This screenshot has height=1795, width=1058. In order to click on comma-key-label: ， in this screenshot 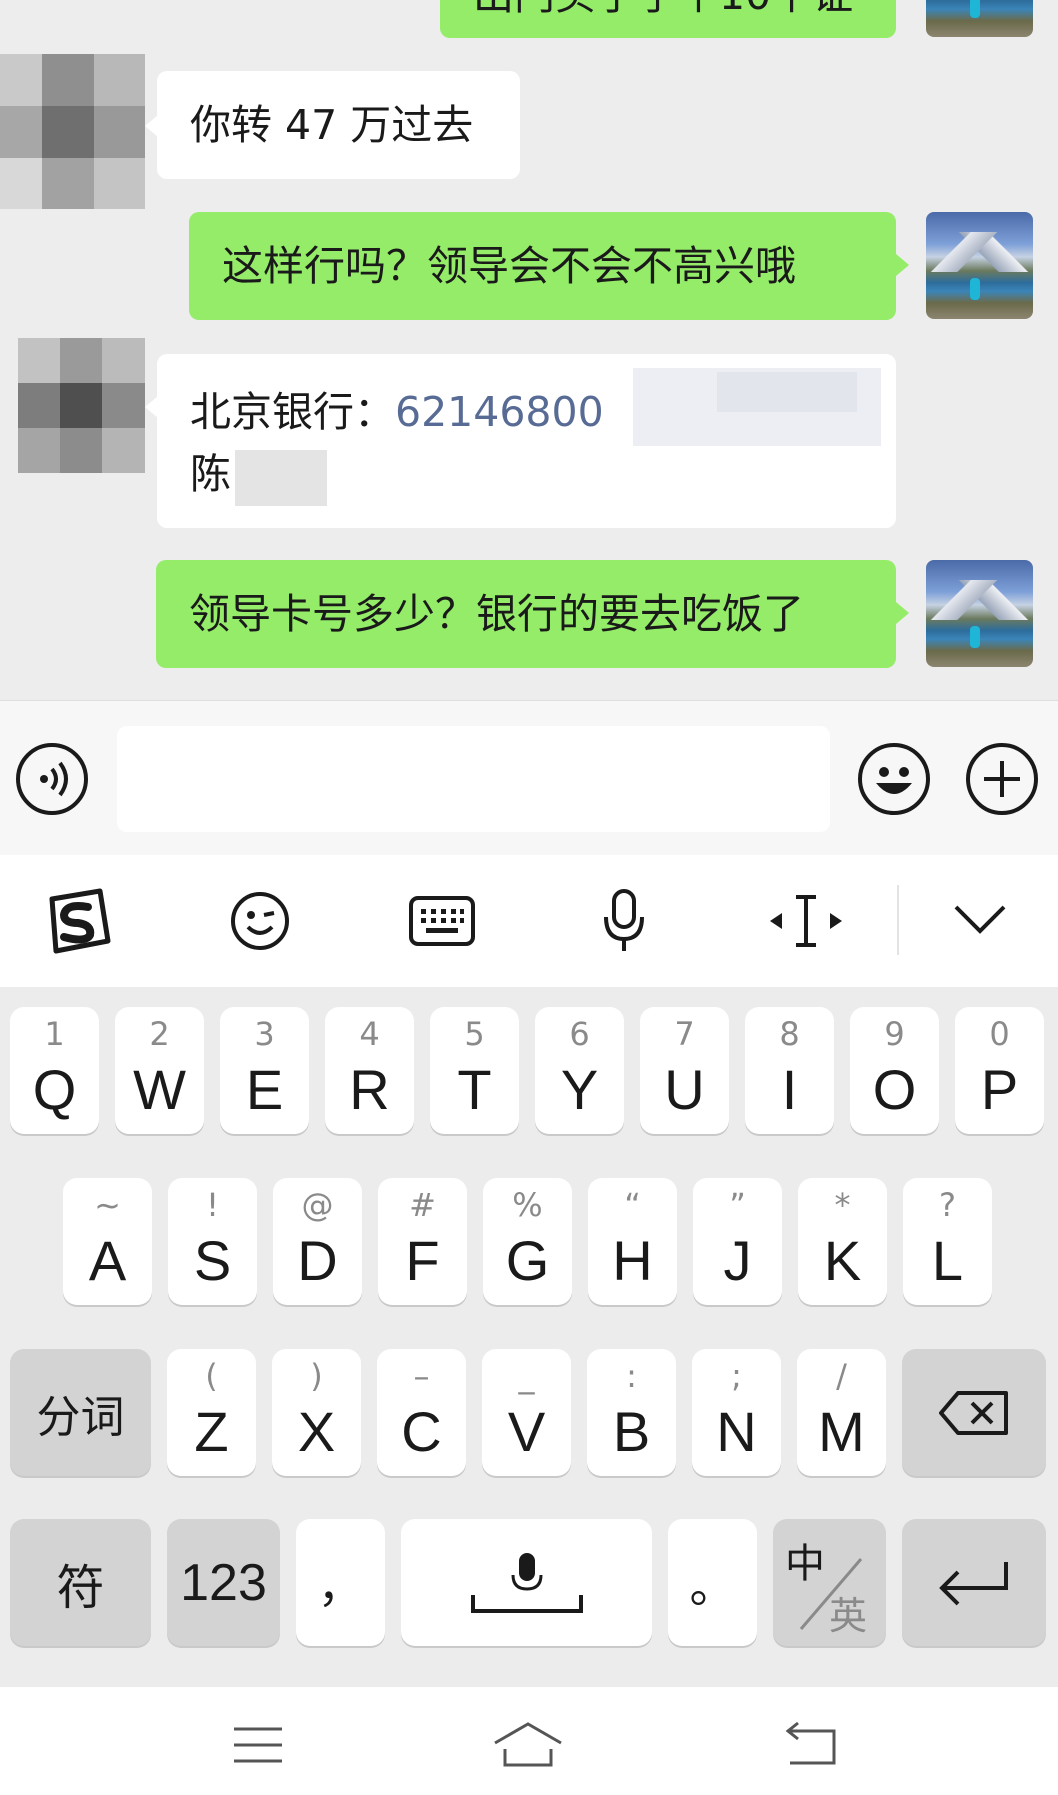, I will do `click(340, 1585)`.